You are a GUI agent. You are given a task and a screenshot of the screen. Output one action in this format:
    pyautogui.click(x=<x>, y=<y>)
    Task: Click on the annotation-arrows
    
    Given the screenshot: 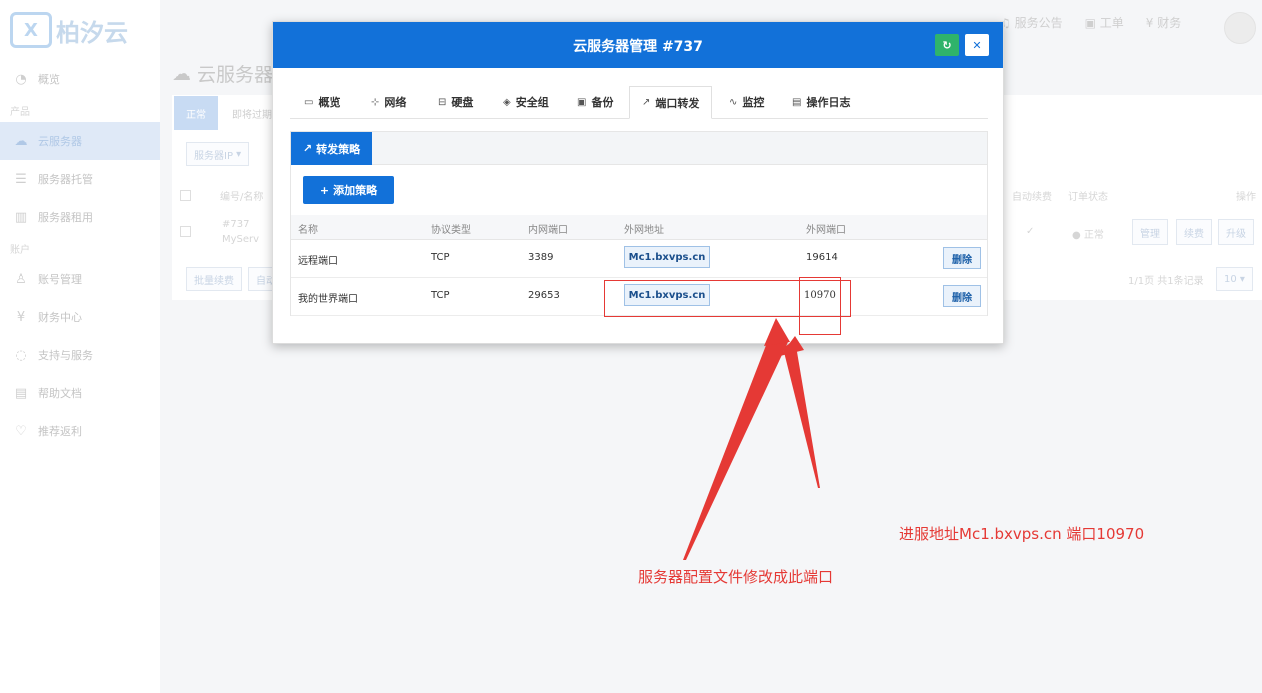 What is the action you would take?
    pyautogui.click(x=751, y=439)
    